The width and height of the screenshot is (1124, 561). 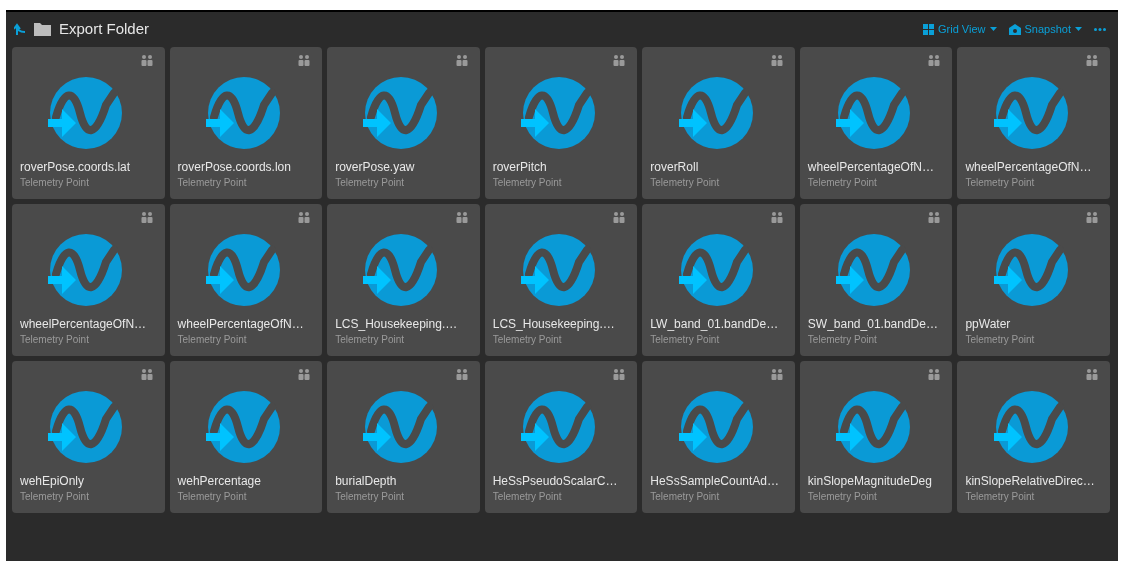 What do you see at coordinates (20, 29) in the screenshot?
I see `up-arrow-icon` at bounding box center [20, 29].